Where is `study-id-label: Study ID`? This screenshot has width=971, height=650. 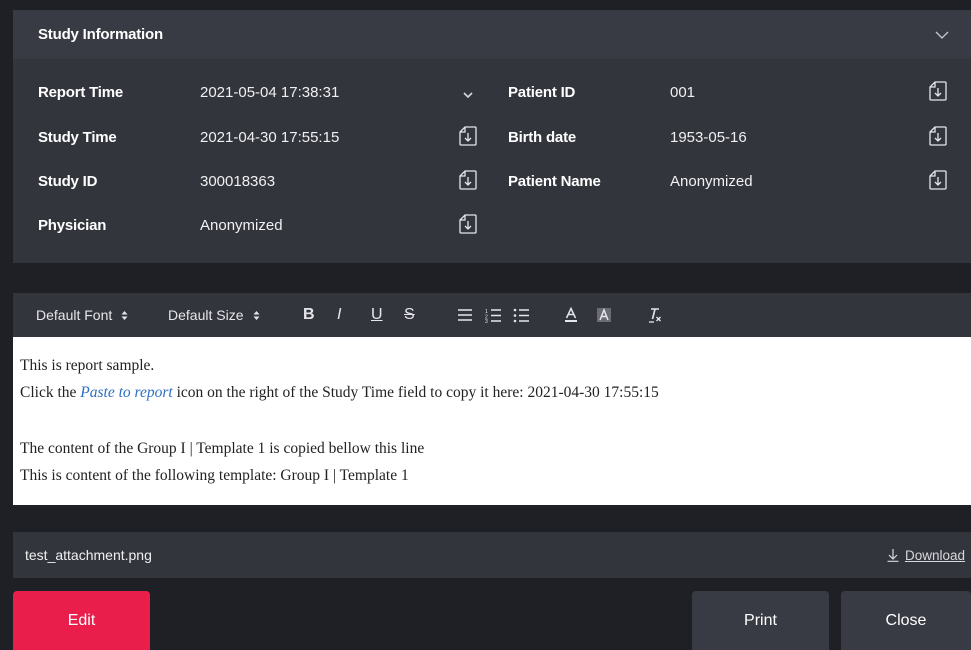 study-id-label: Study ID is located at coordinates (68, 181).